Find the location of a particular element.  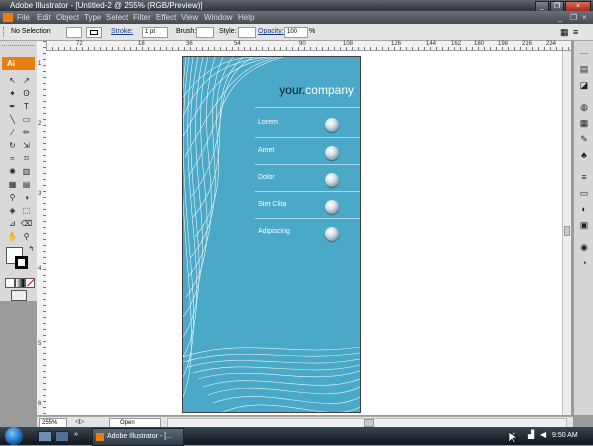

appearance-panel-icon: ◉ is located at coordinates (584, 247).